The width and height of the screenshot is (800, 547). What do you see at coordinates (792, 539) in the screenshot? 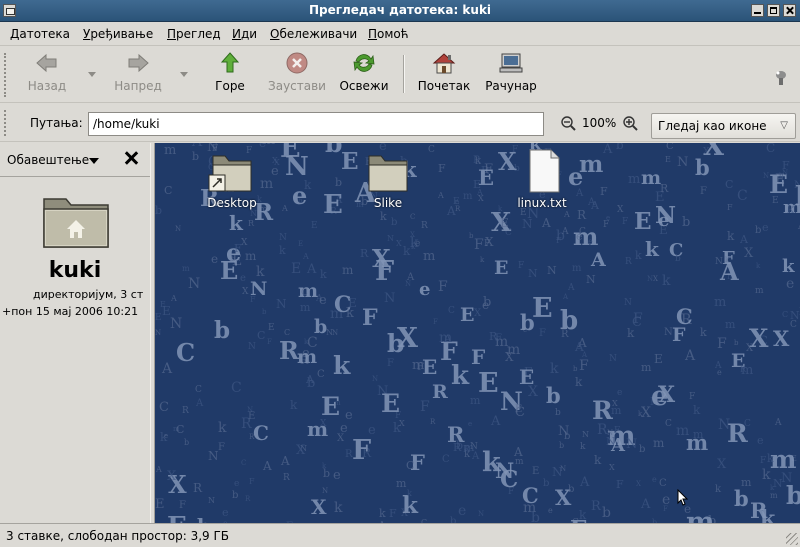
I see `resize-grip` at bounding box center [792, 539].